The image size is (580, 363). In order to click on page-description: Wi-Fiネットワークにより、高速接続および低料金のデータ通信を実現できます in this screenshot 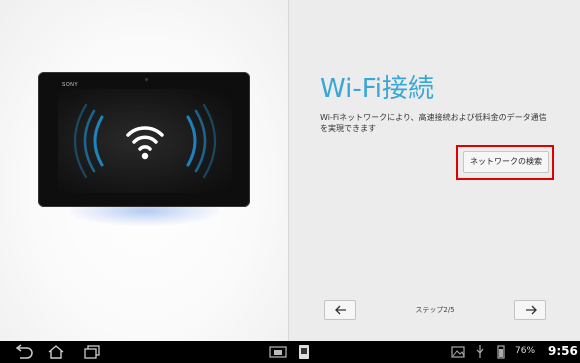, I will do `click(433, 123)`.